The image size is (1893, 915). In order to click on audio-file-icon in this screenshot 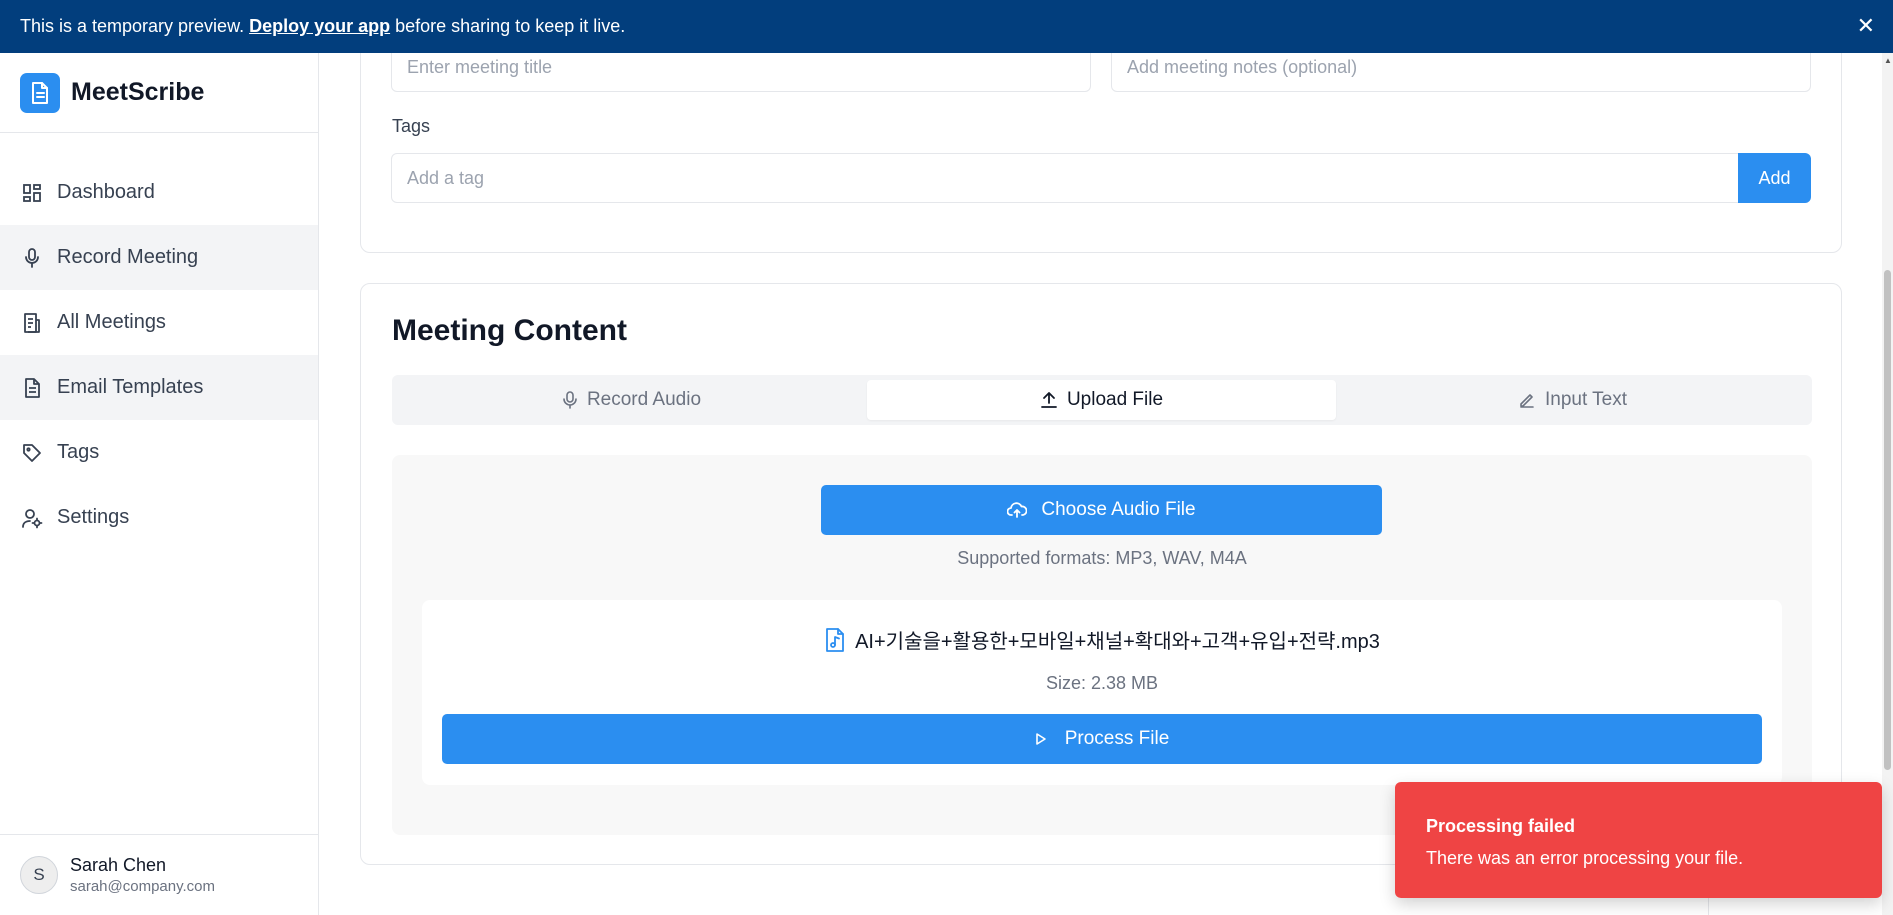, I will do `click(835, 640)`.